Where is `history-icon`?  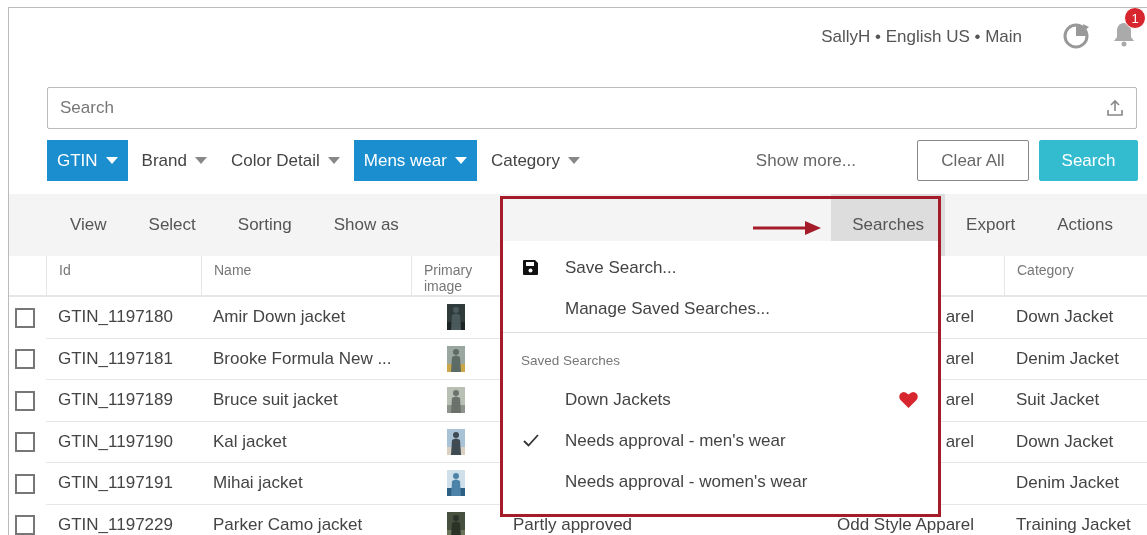 history-icon is located at coordinates (1076, 36).